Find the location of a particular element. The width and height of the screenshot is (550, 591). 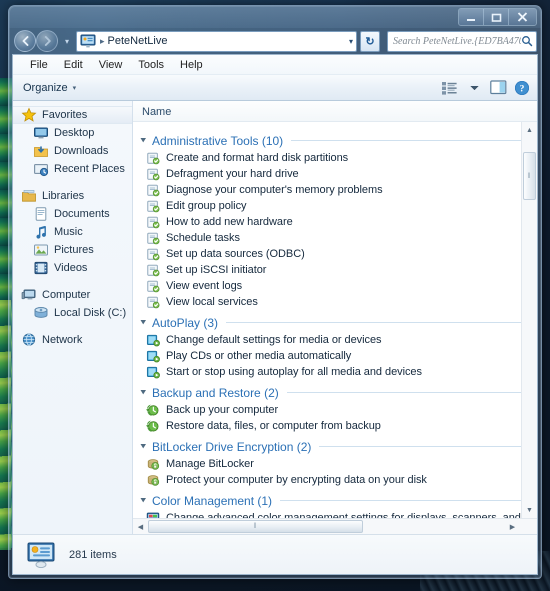

horizontal-scrollbar: ◀ ‖ ▶ is located at coordinates (335, 526).